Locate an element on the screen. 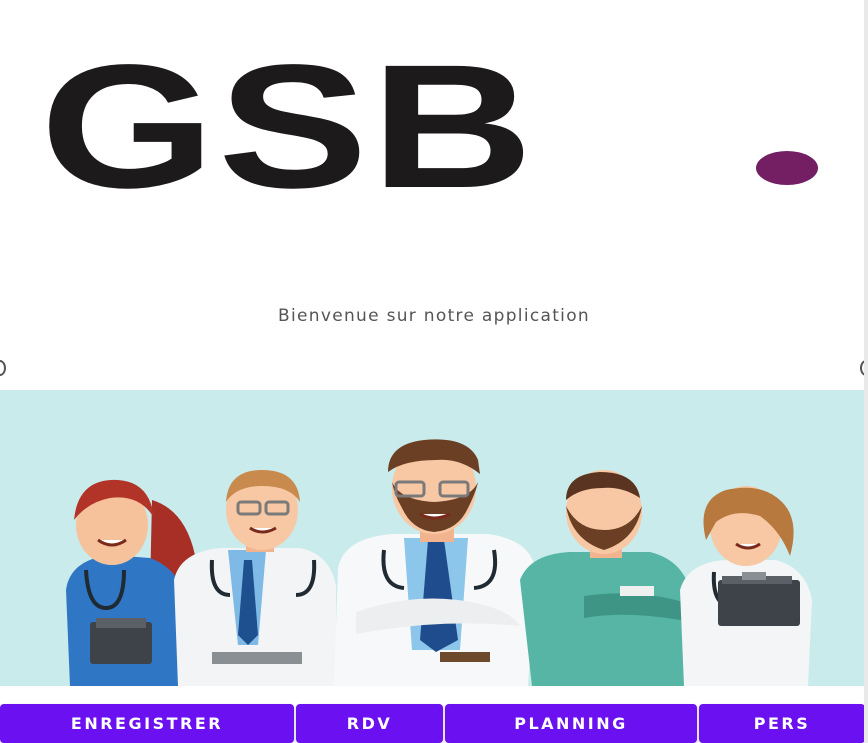 Image resolution: width=868 pixels, height=743 pixels. doctor-glasses-figure is located at coordinates (255, 578).